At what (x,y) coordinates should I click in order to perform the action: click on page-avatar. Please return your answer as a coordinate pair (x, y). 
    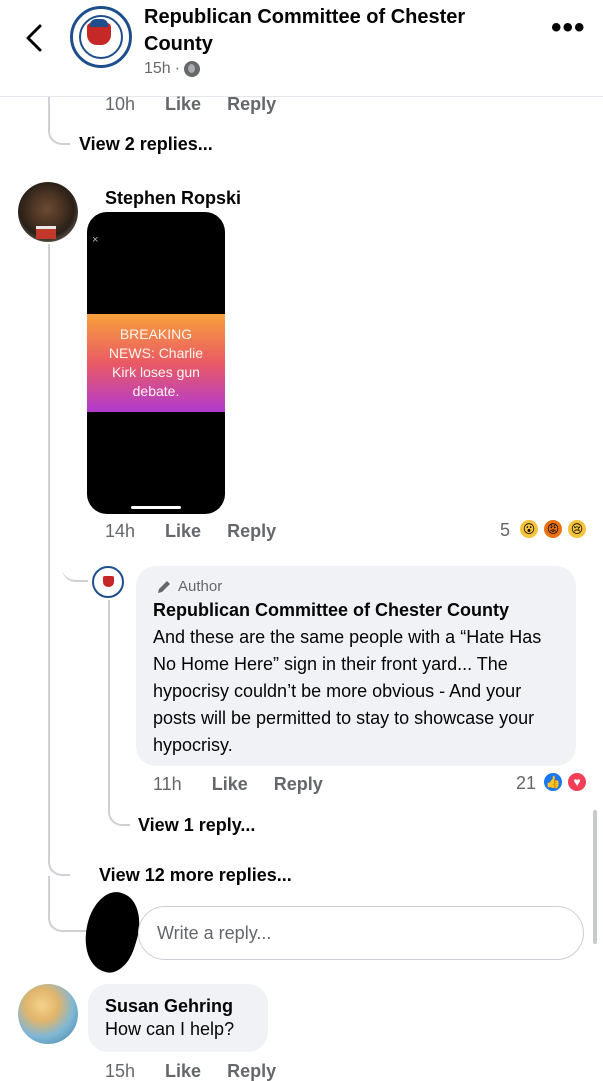
    Looking at the image, I should click on (101, 37).